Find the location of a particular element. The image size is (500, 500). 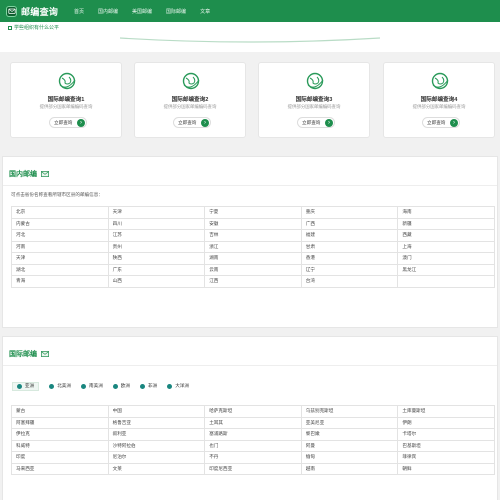

nav-international: 国际邮编 is located at coordinates (176, 11).